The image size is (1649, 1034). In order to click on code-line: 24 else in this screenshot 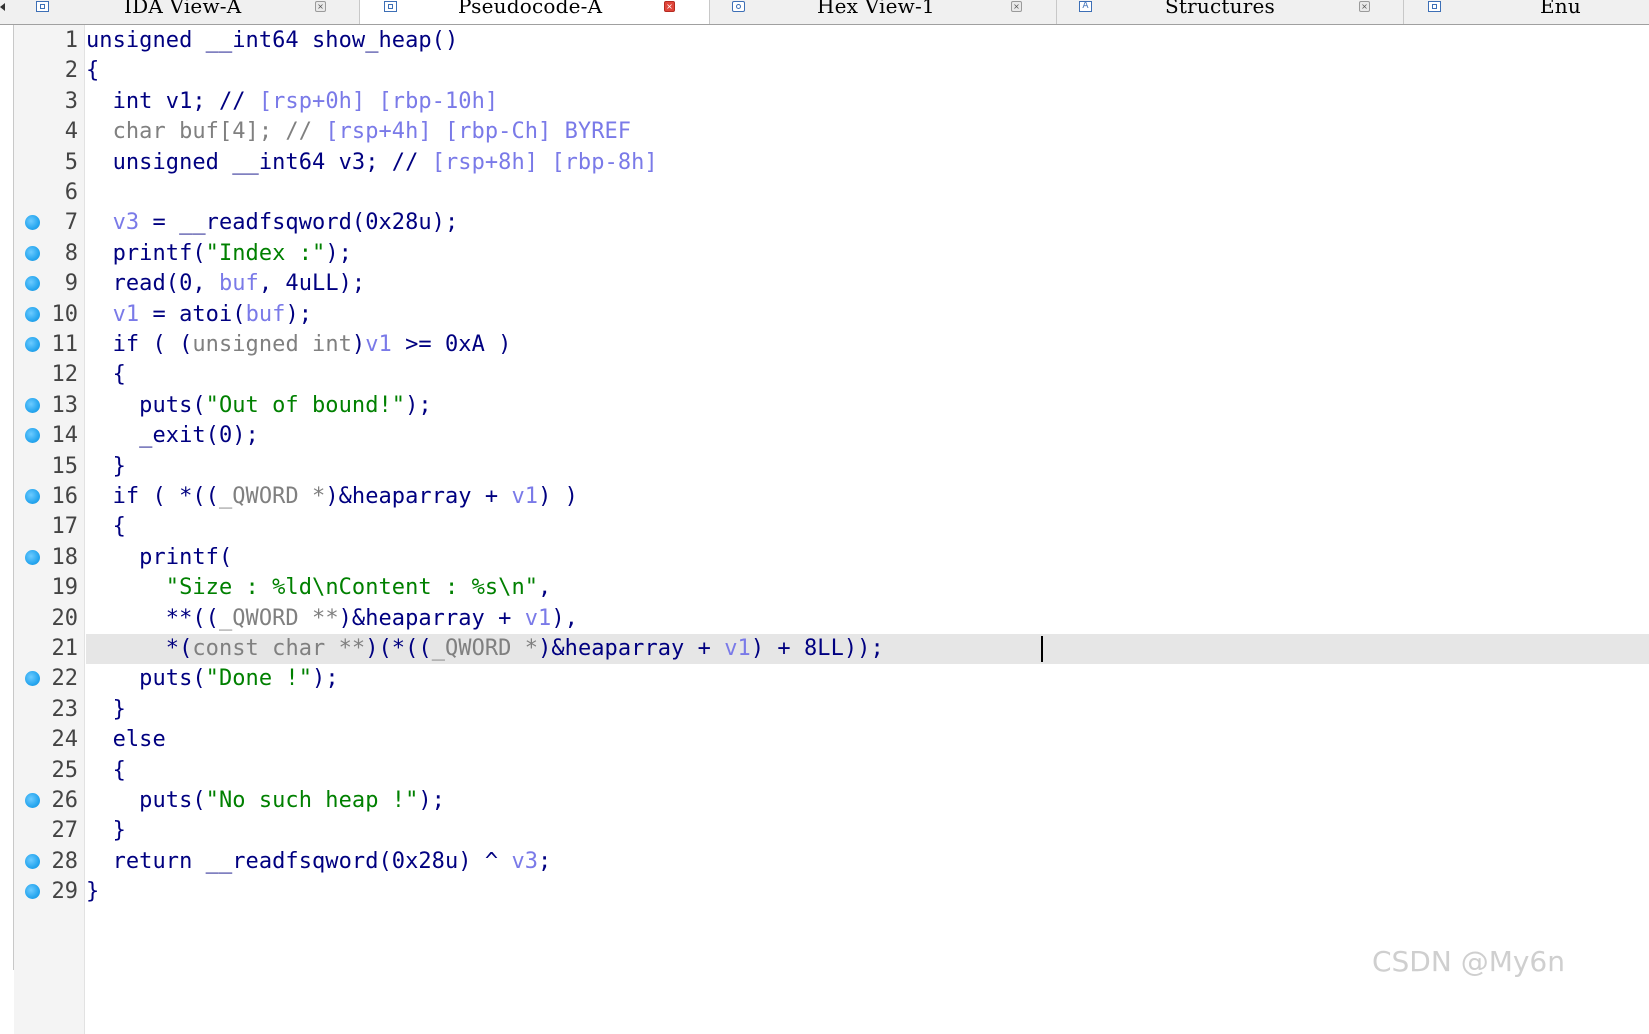, I will do `click(824, 740)`.